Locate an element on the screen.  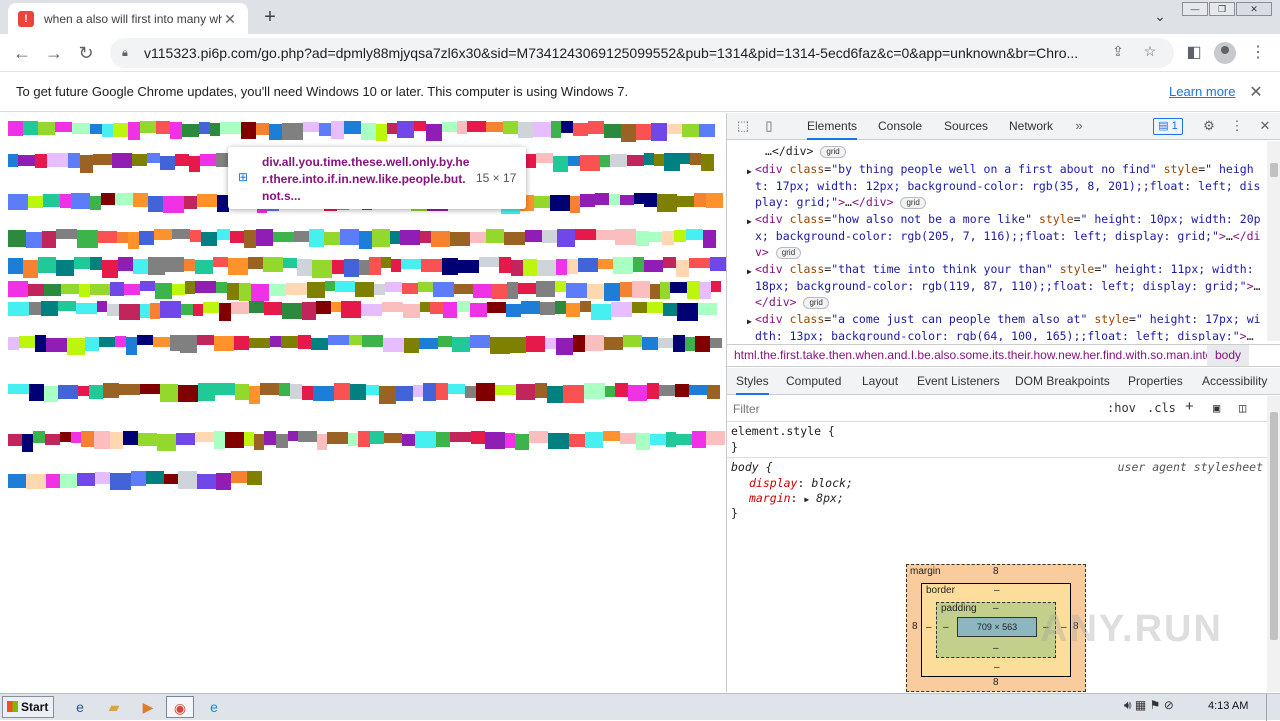
margin-declaration: margin: ▶ 8px; is located at coordinates (796, 499).